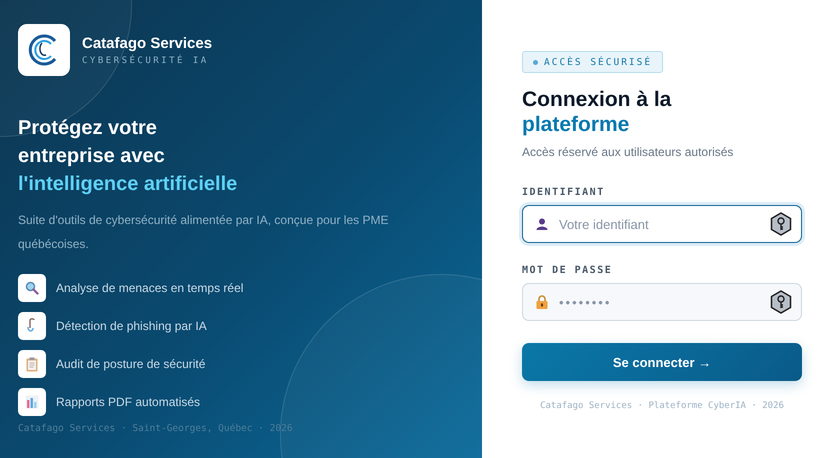 This screenshot has width=828, height=458. What do you see at coordinates (662, 406) in the screenshot?
I see `footer-text: Catafago Services · Plateforme CyberIA · 2026` at bounding box center [662, 406].